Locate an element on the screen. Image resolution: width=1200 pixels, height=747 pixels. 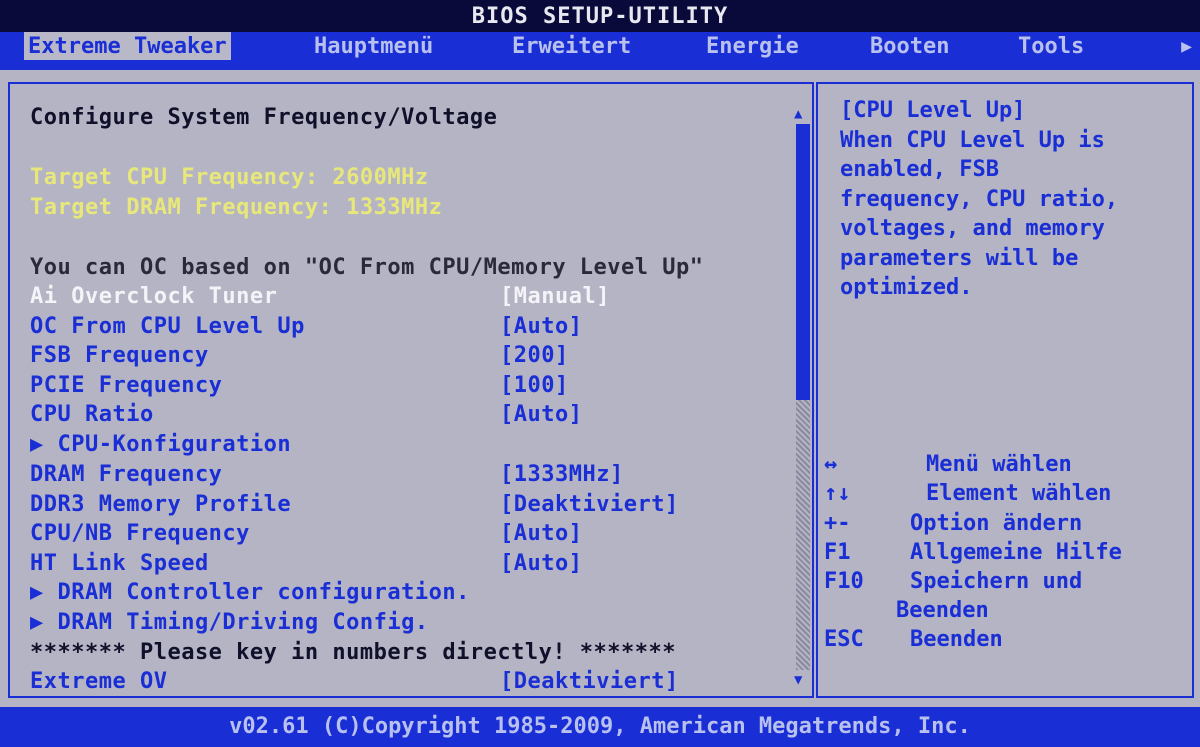
key-plus-minus: +- is located at coordinates (837, 523).